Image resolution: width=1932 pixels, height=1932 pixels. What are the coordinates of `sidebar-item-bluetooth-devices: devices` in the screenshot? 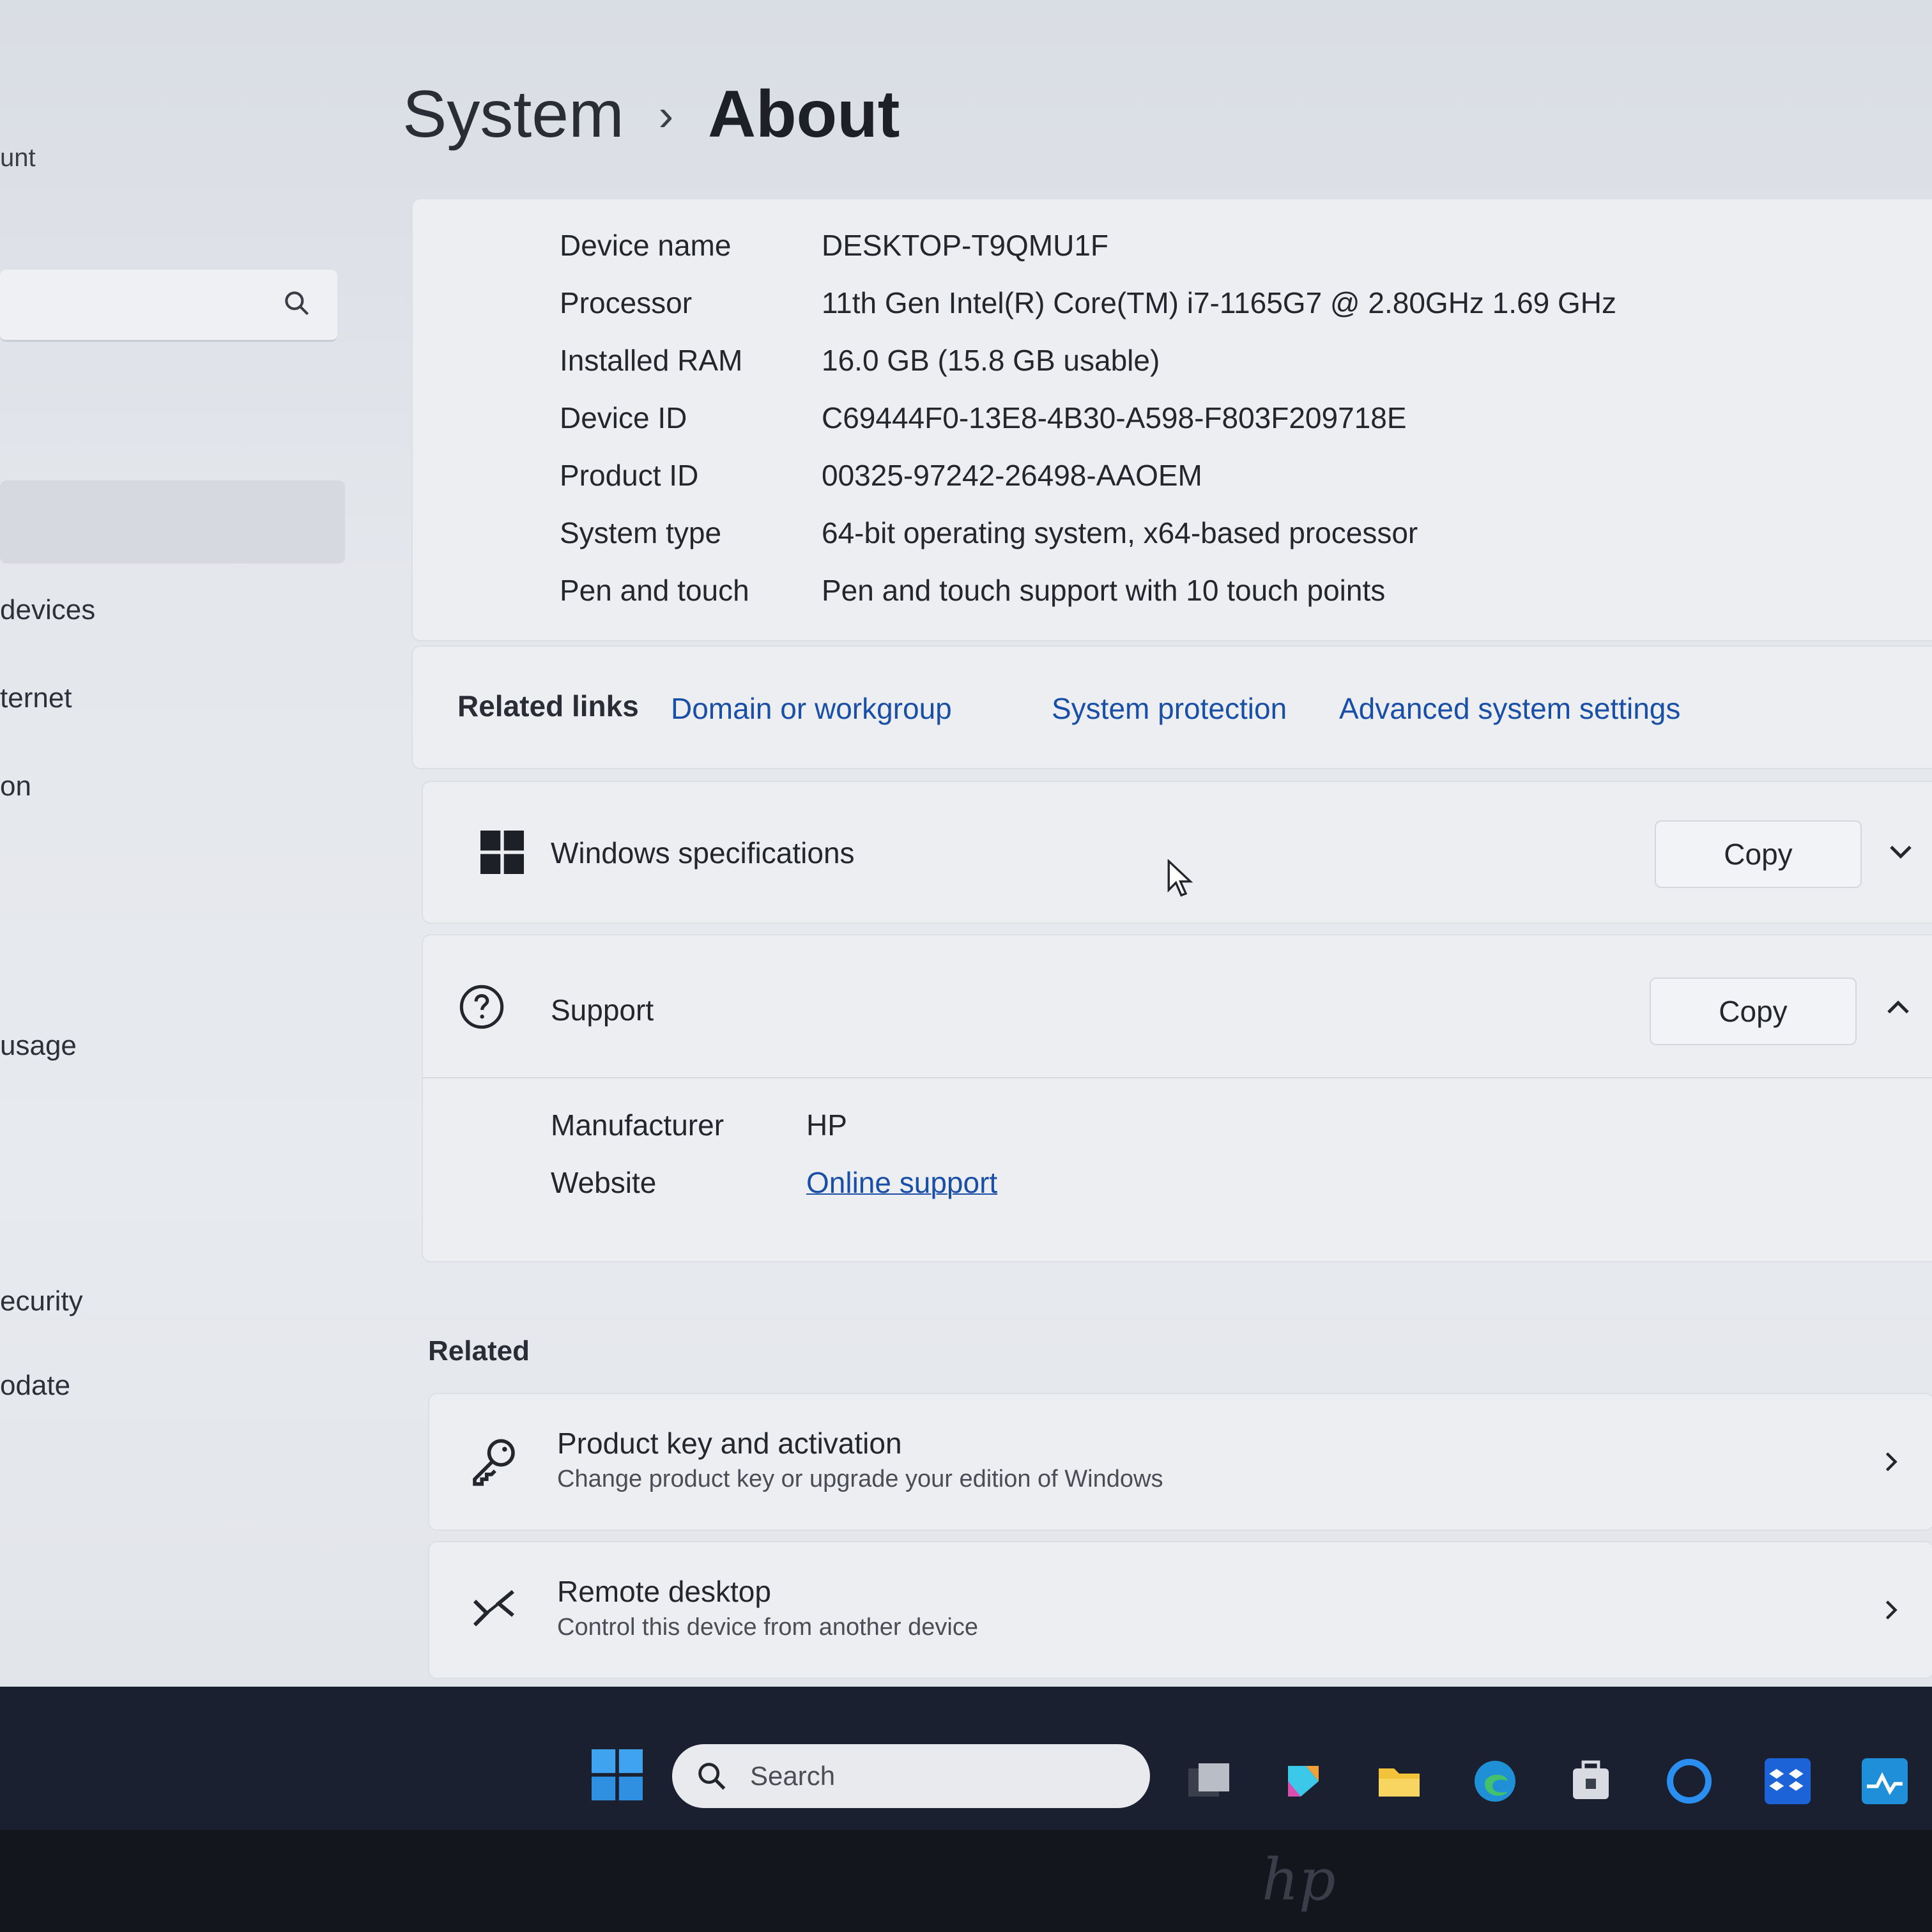 It's located at (47, 610).